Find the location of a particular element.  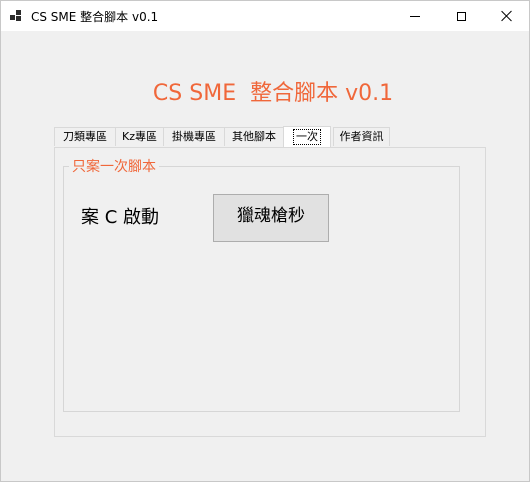

tab-other-scripts: 其他腳本 is located at coordinates (254, 136).